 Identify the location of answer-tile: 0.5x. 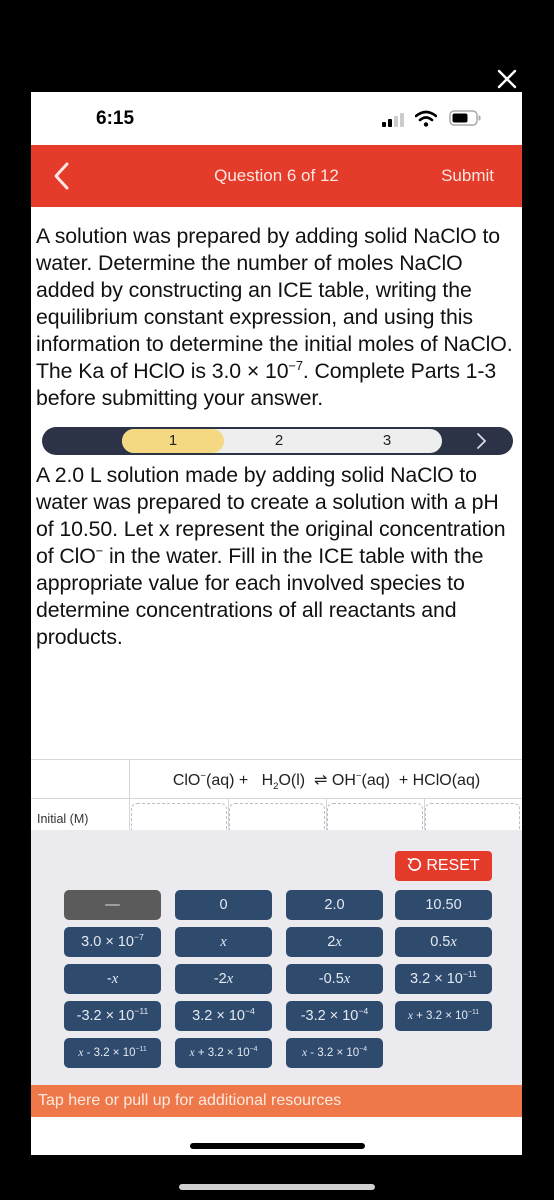
(443, 942).